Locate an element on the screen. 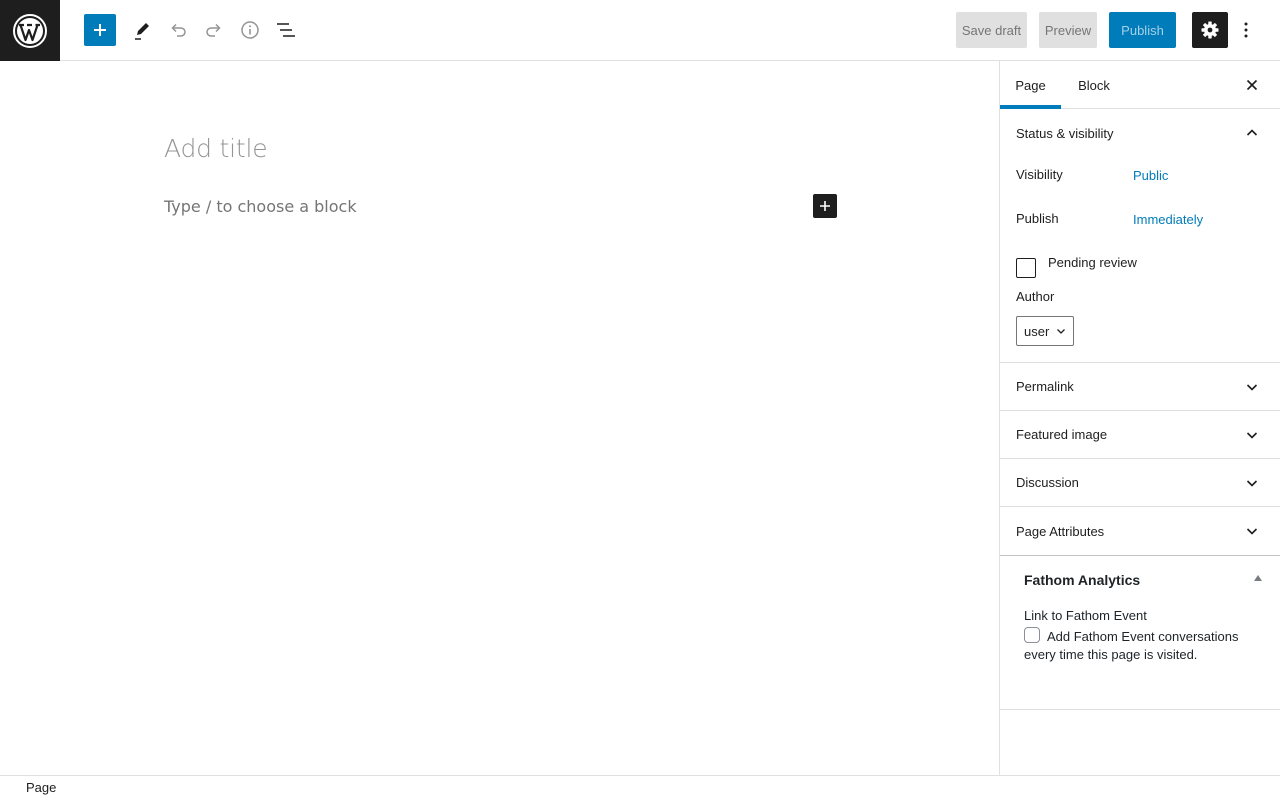  editor-footer: Page is located at coordinates (640, 787).